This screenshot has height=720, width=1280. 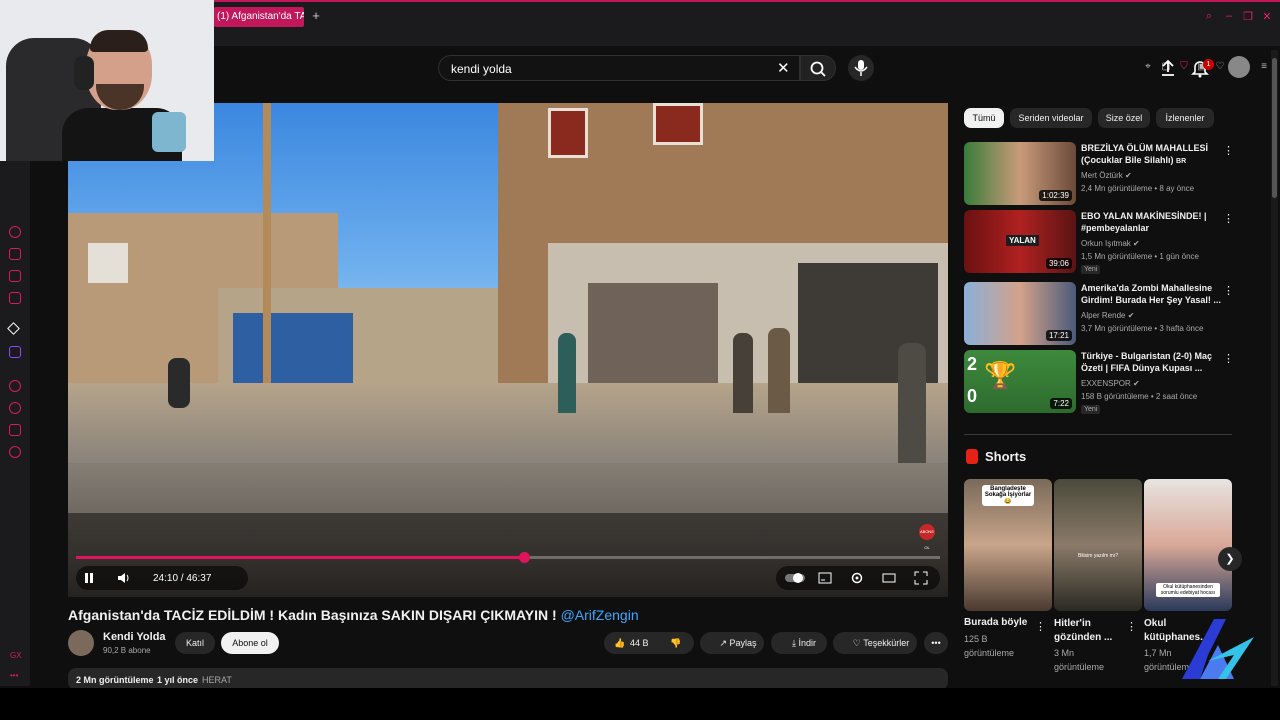 I want to click on shield-icon: ⛉, so click(x=1184, y=66).